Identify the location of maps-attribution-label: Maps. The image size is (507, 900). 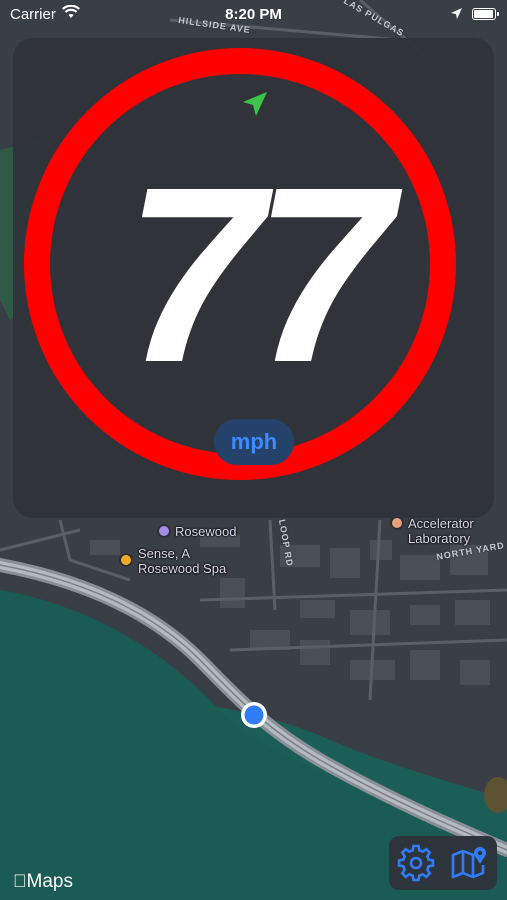
(43, 881).